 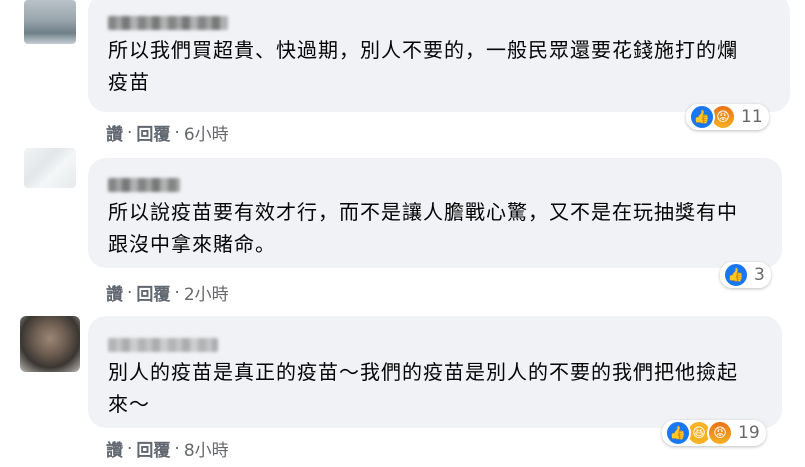 I want to click on comment-text: 所以說疫苗要有效才行，而不是讓人膽戰心驚，又不是在玩抽獎有中跟沒中拿來賭命。, so click(x=423, y=228).